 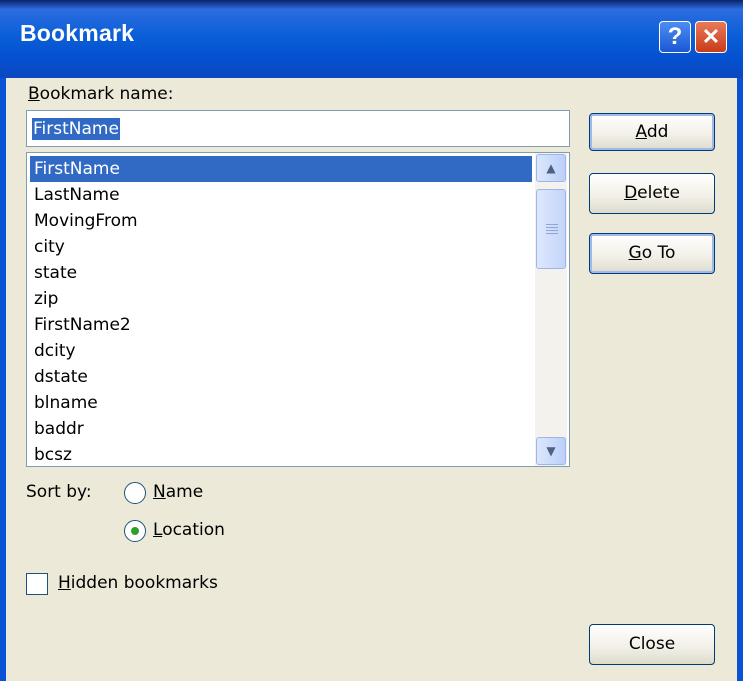 I want to click on window-frame-right, so click(x=740, y=379).